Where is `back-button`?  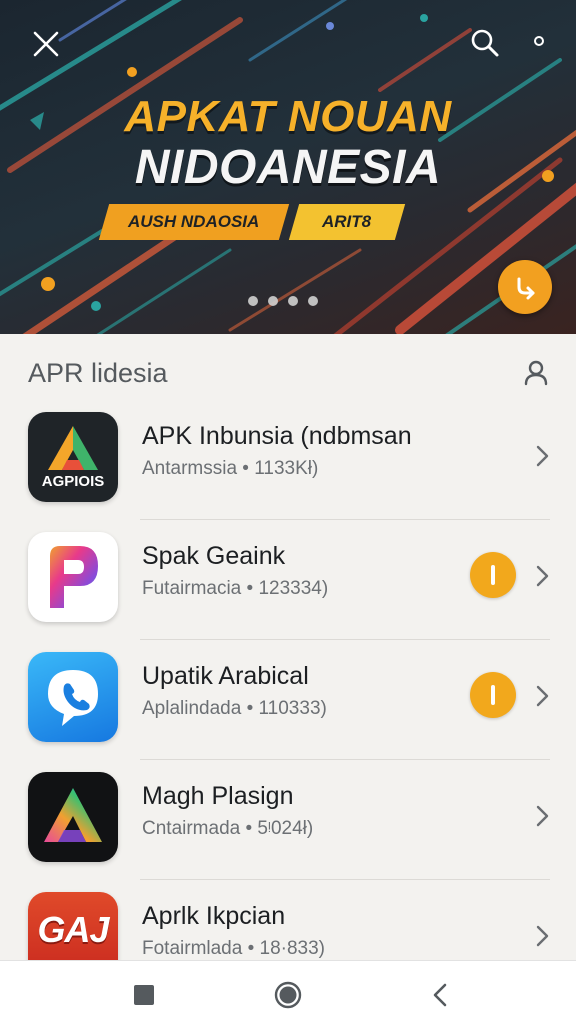
back-button is located at coordinates (440, 995).